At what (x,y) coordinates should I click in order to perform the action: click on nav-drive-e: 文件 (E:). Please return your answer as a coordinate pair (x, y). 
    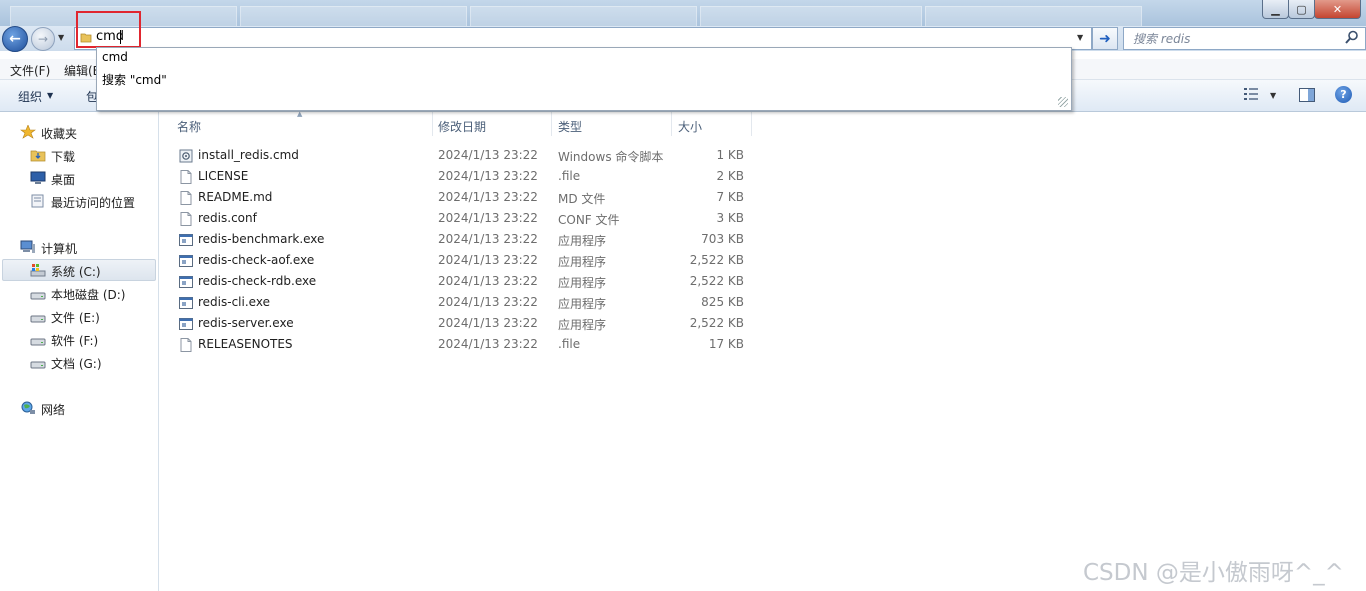
    Looking at the image, I should click on (75, 317).